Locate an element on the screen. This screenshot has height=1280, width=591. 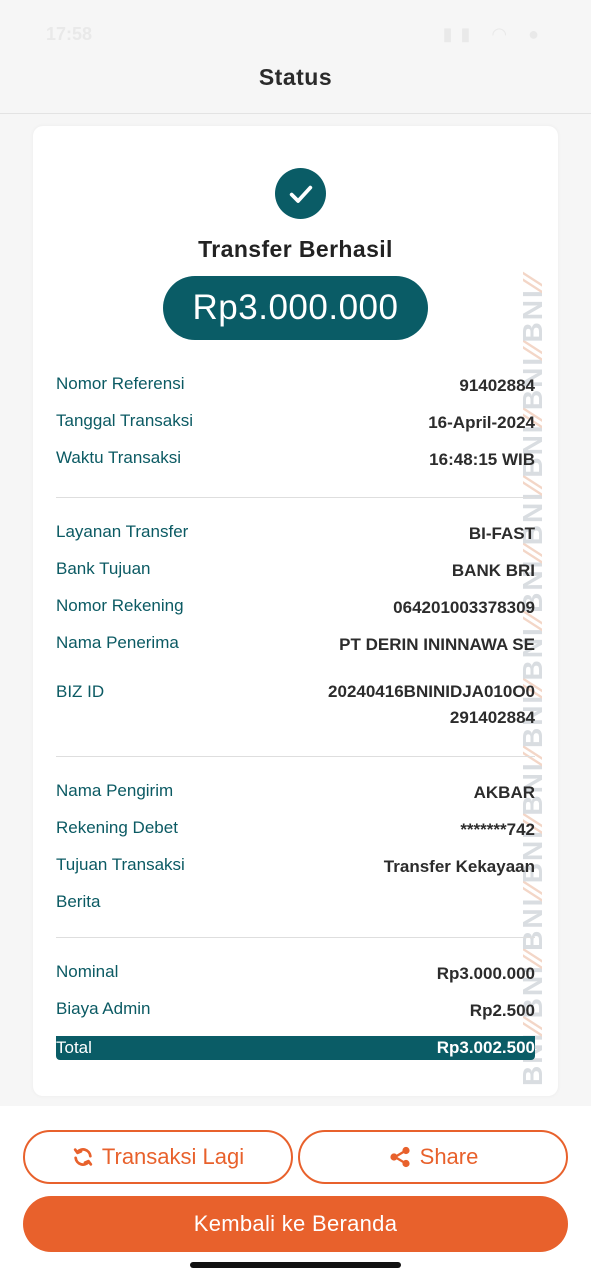
page-title: Status is located at coordinates (295, 77).